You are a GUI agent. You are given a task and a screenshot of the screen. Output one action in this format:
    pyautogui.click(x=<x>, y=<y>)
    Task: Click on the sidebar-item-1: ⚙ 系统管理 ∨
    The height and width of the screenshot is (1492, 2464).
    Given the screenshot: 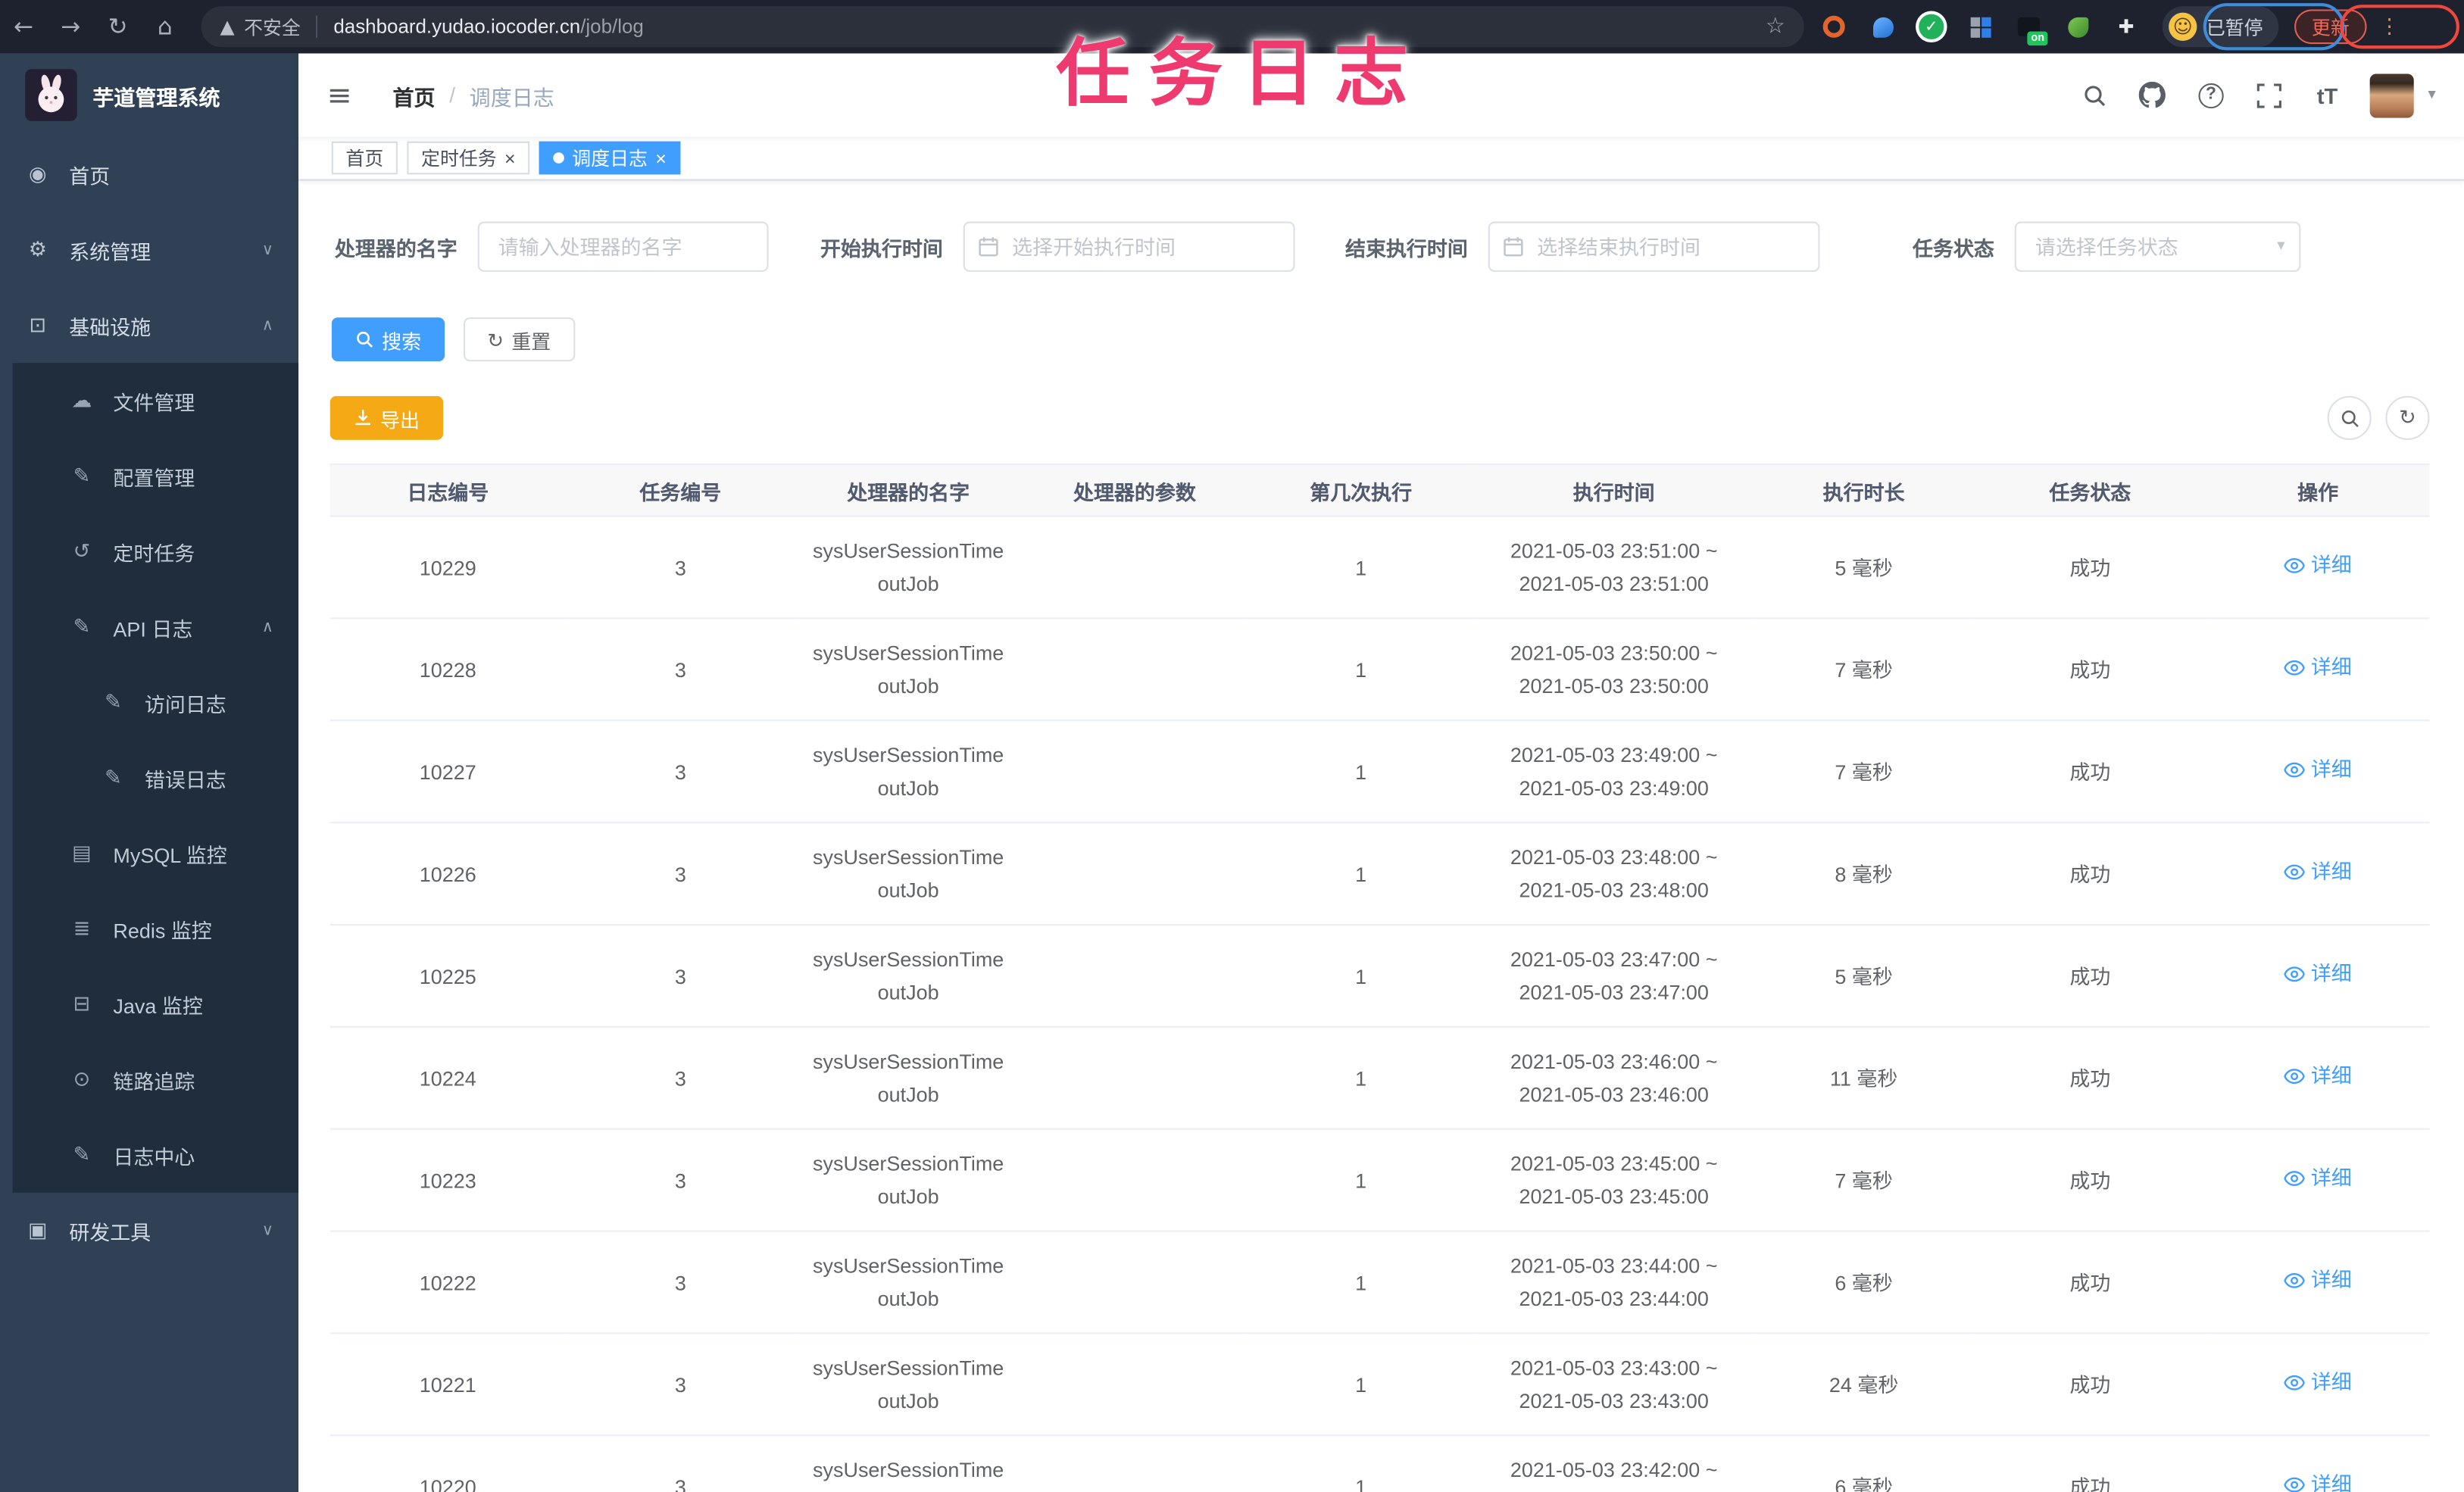 What is the action you would take?
    pyautogui.click(x=149, y=250)
    